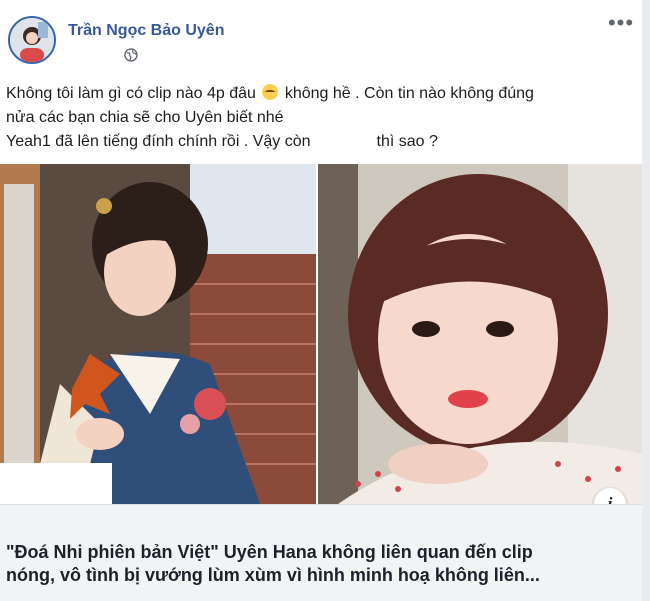 This screenshot has height=601, width=650. I want to click on globe-icon, so click(131, 55).